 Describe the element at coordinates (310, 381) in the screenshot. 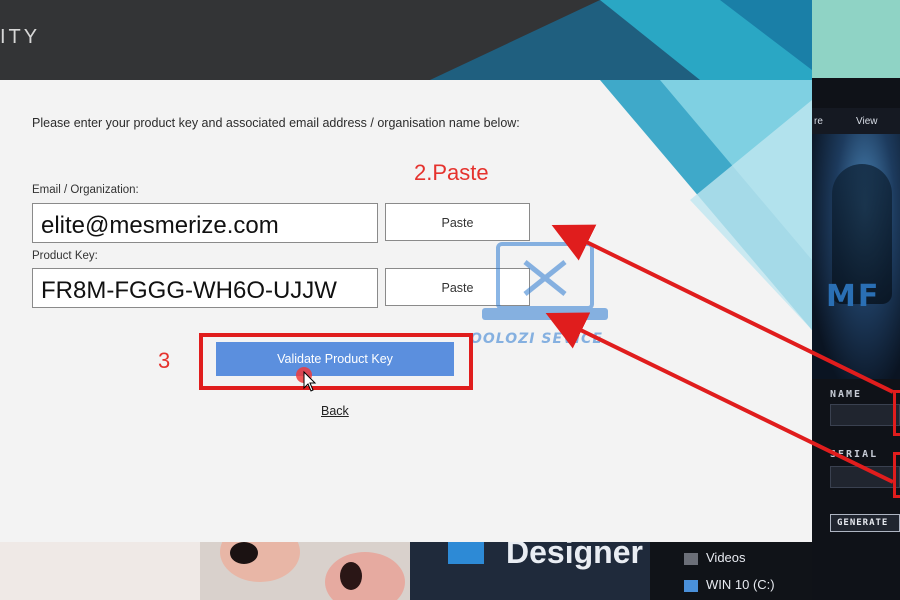

I see `cursor-arrow-icon` at that location.